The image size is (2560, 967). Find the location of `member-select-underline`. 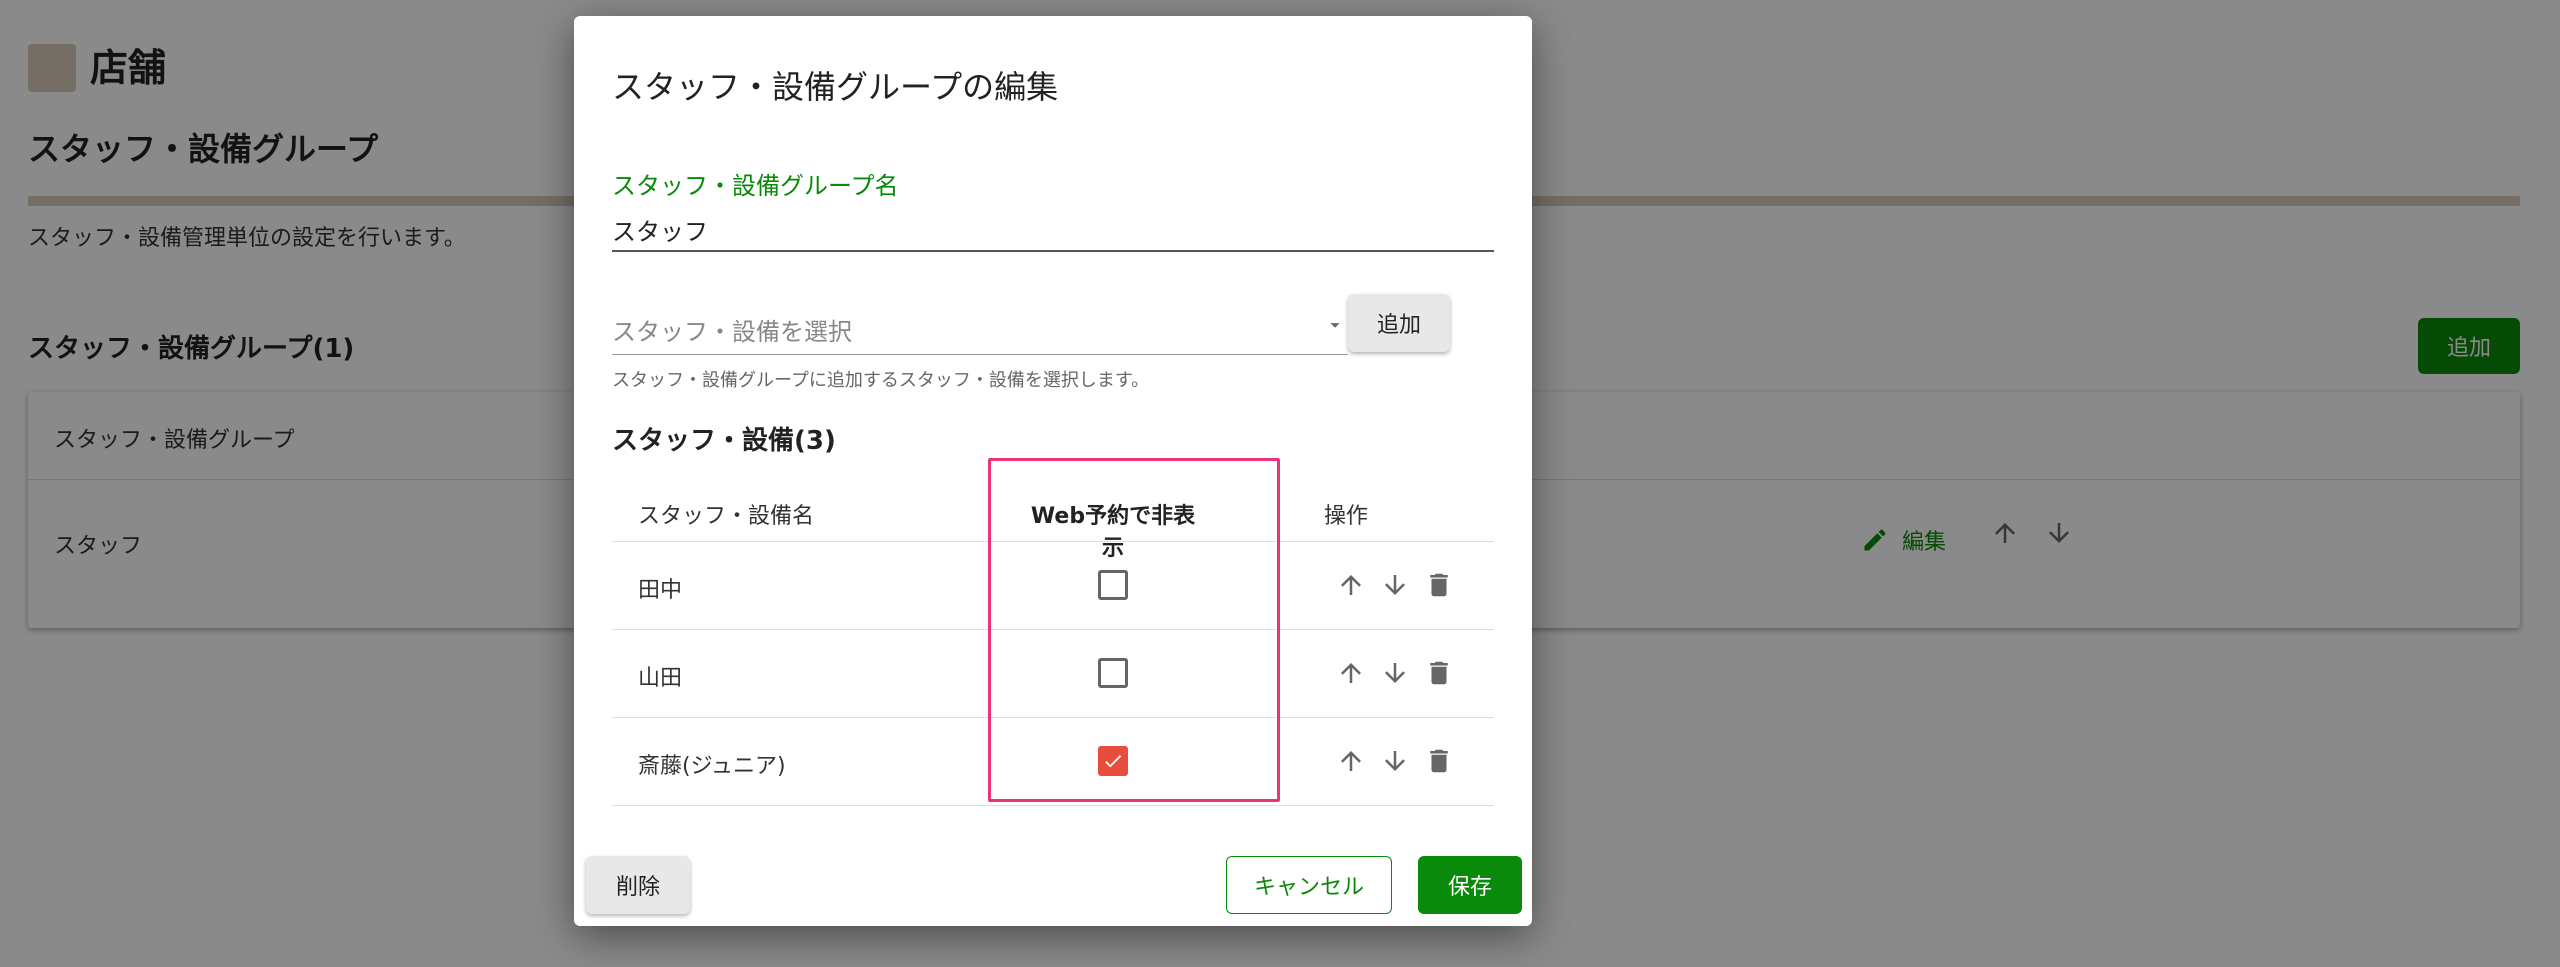

member-select-underline is located at coordinates (980, 354).